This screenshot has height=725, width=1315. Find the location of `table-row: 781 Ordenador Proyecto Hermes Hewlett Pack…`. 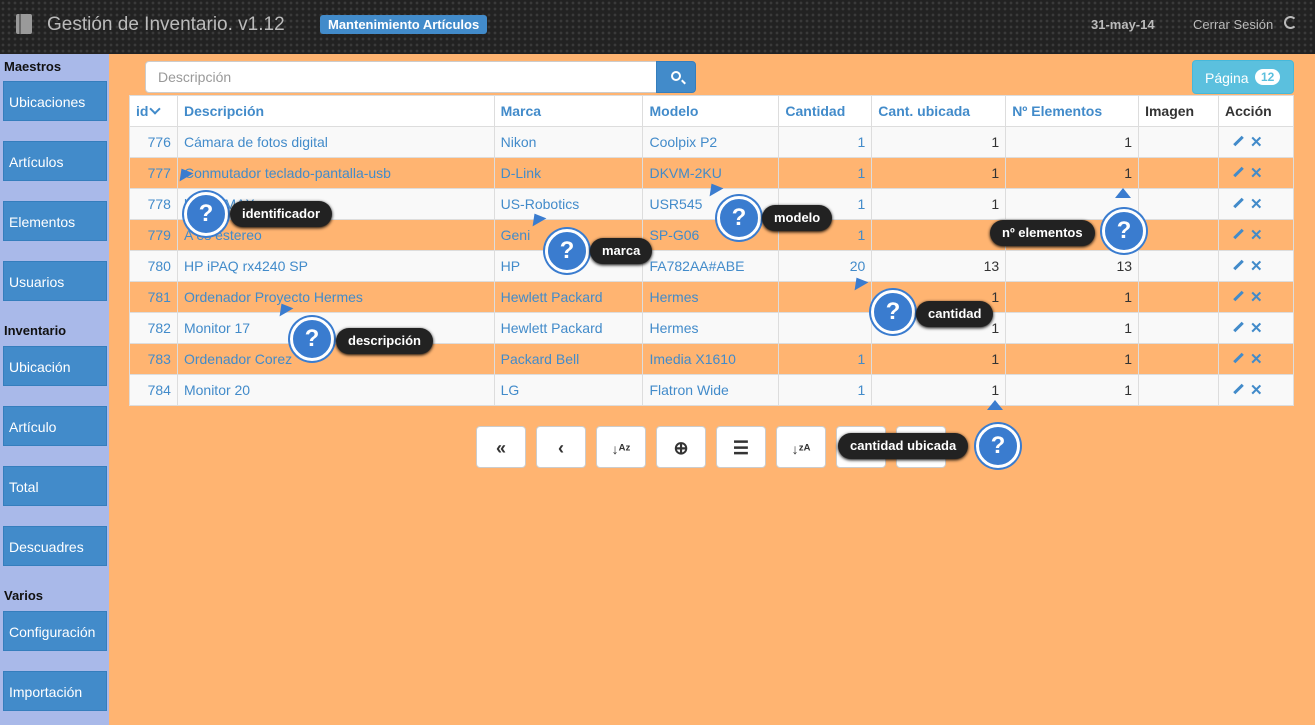

table-row: 781 Ordenador Proyecto Hermes Hewlett Pack… is located at coordinates (711, 297).